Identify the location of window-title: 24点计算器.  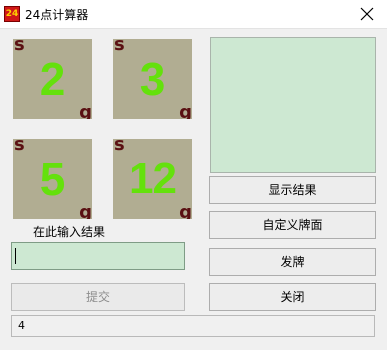
(57, 15).